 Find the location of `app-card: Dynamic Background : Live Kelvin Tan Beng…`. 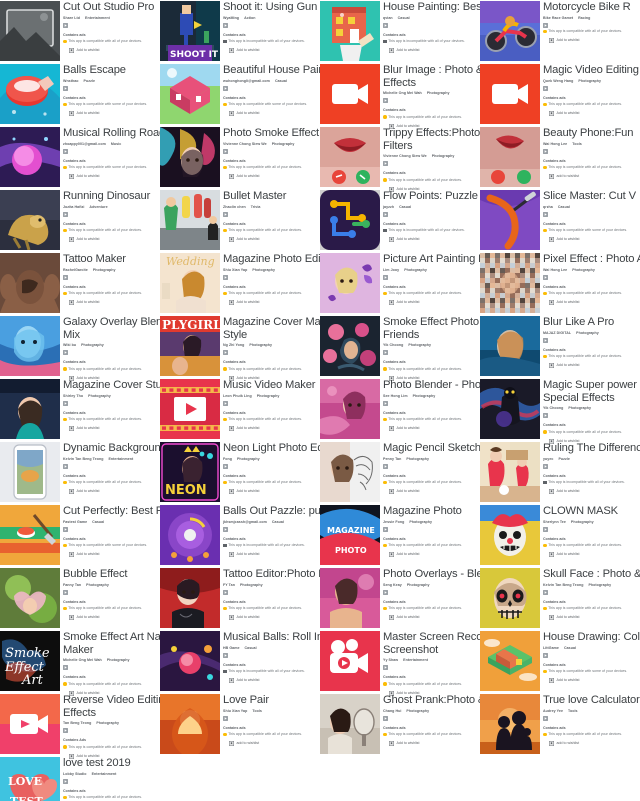

app-card: Dynamic Background : Live Kelvin Tan Beng… is located at coordinates (80, 472).